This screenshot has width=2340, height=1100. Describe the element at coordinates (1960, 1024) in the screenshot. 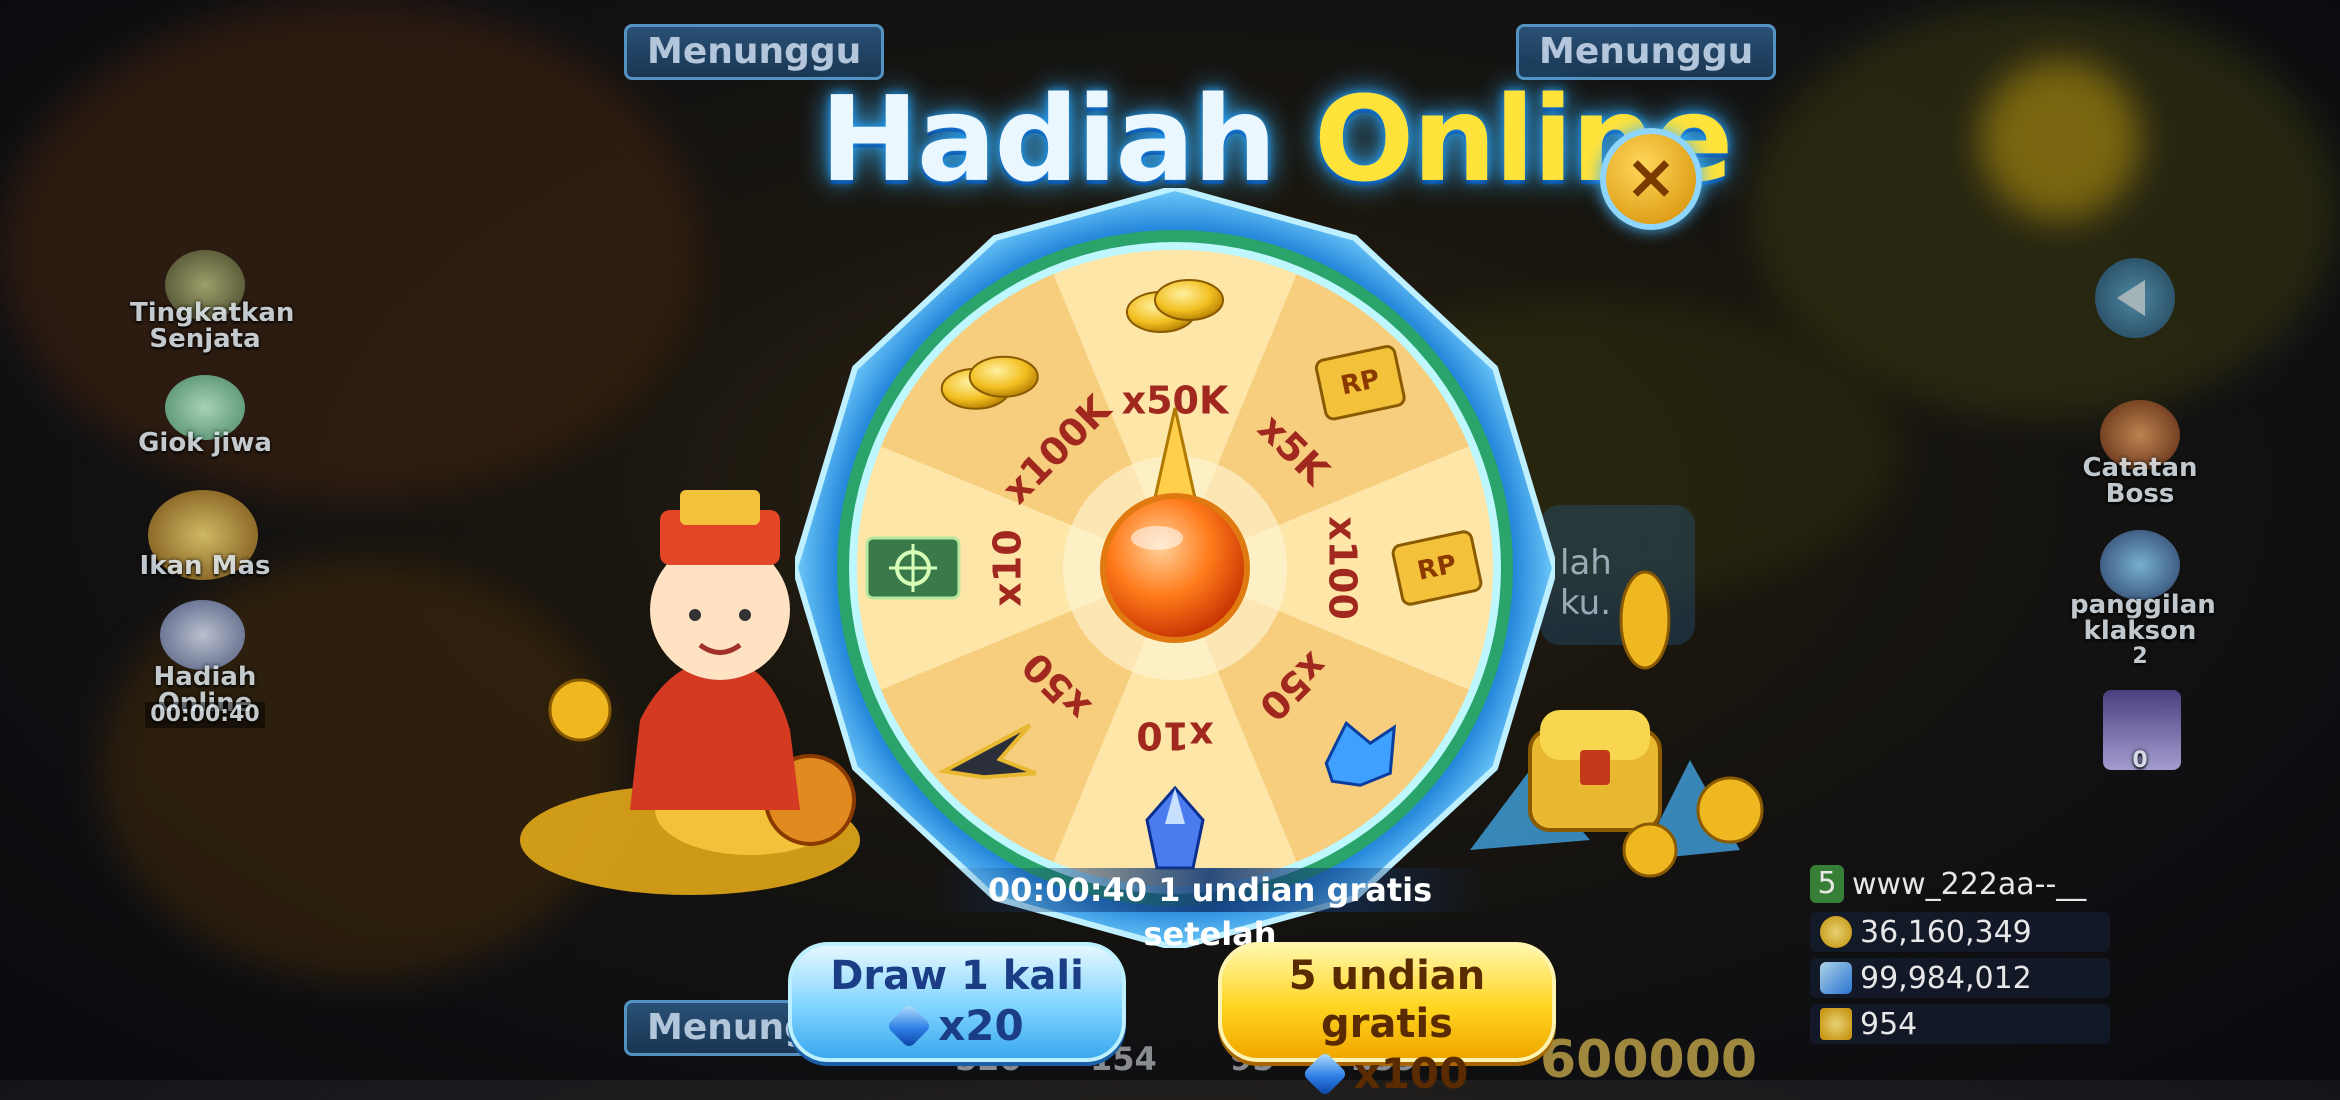

I see `rp-balance-row: 954` at that location.